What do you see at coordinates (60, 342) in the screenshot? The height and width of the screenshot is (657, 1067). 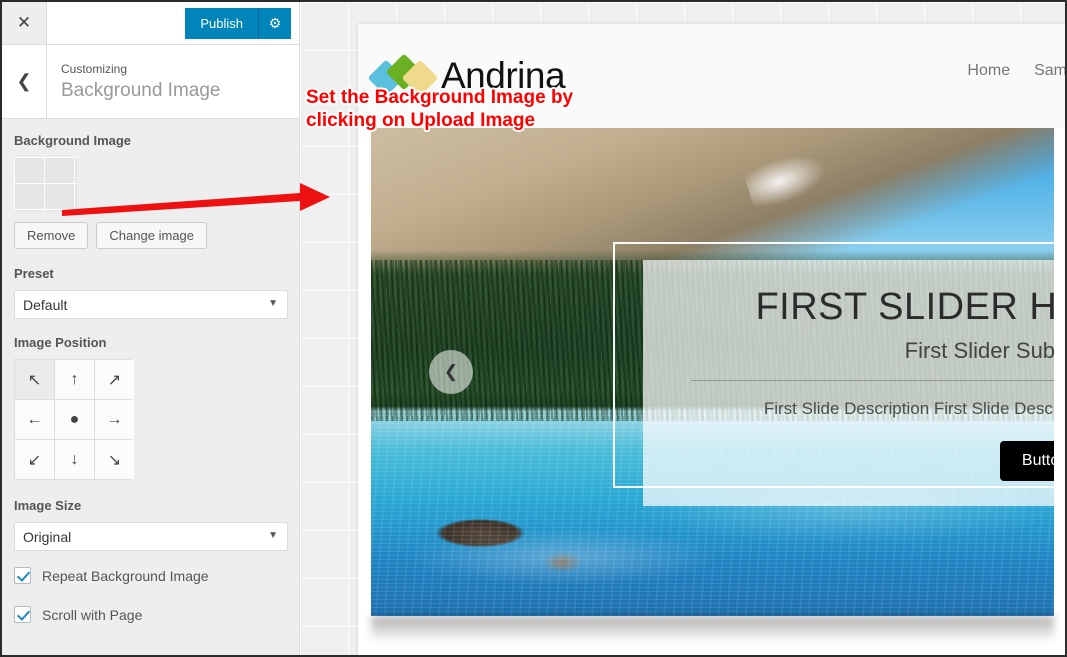 I see `image-position-label: Image Position` at bounding box center [60, 342].